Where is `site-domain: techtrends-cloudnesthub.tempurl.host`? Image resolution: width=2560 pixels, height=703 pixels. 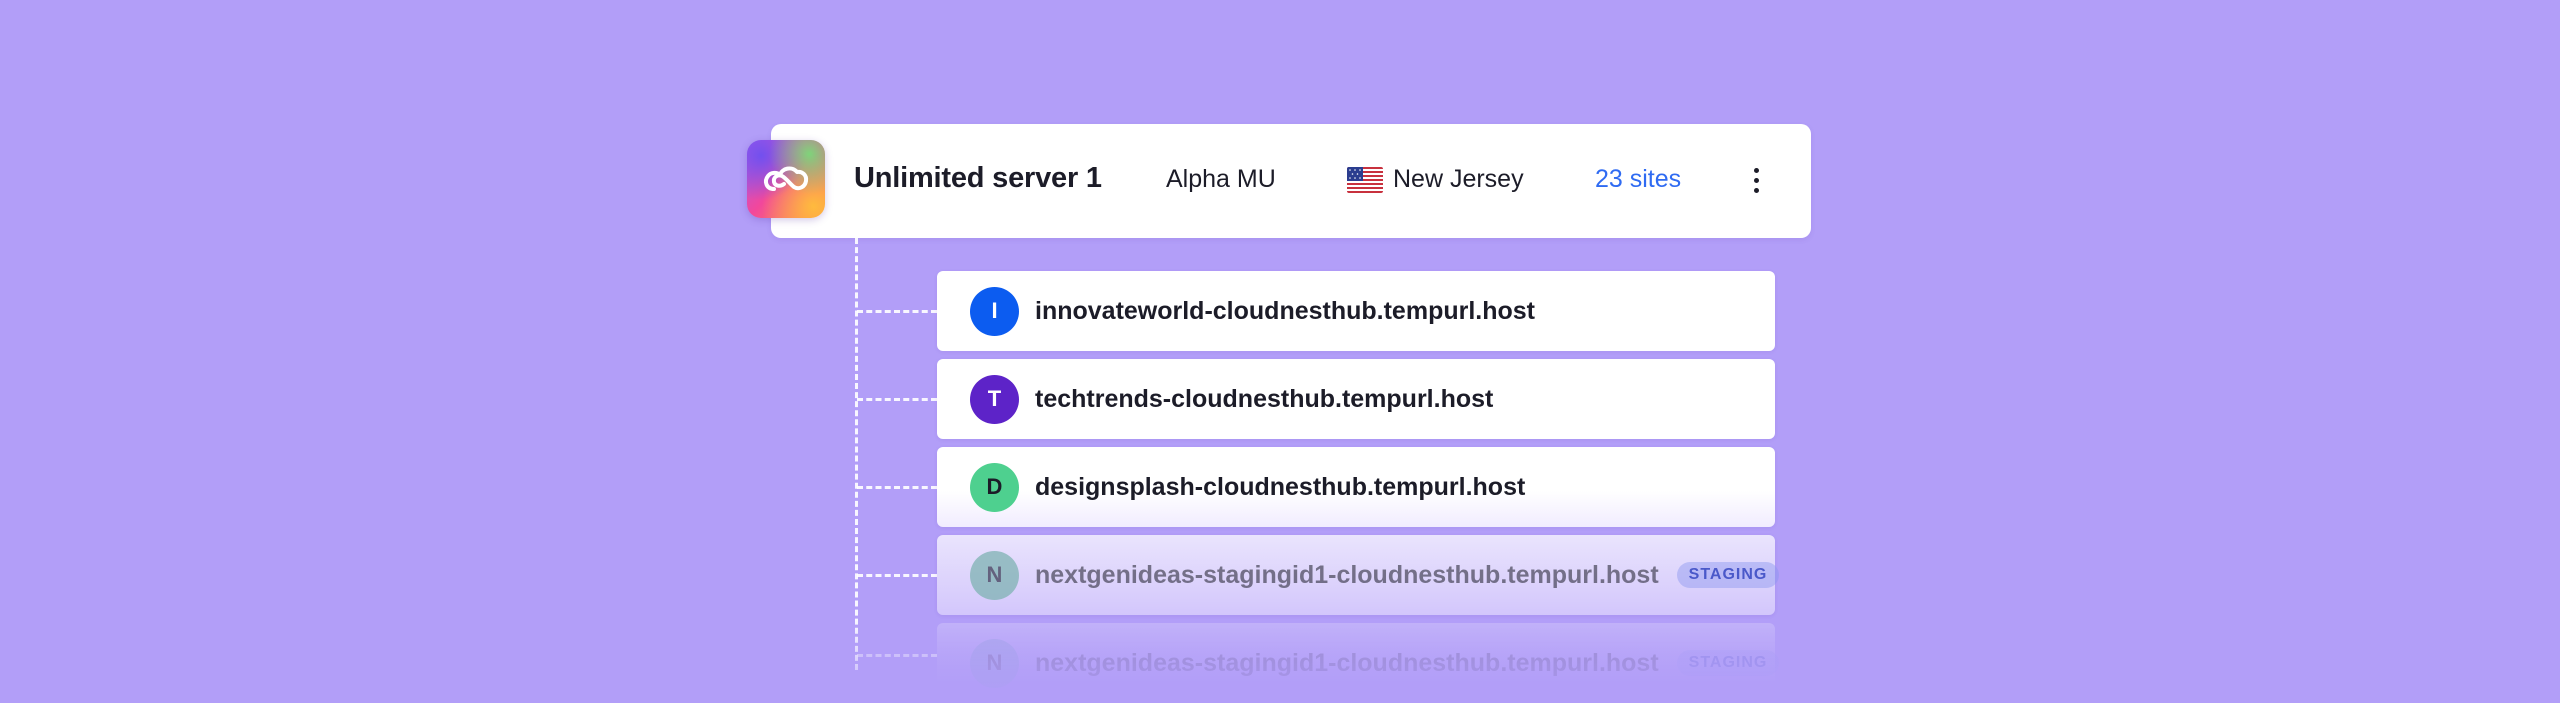 site-domain: techtrends-cloudnesthub.tempurl.host is located at coordinates (1264, 398).